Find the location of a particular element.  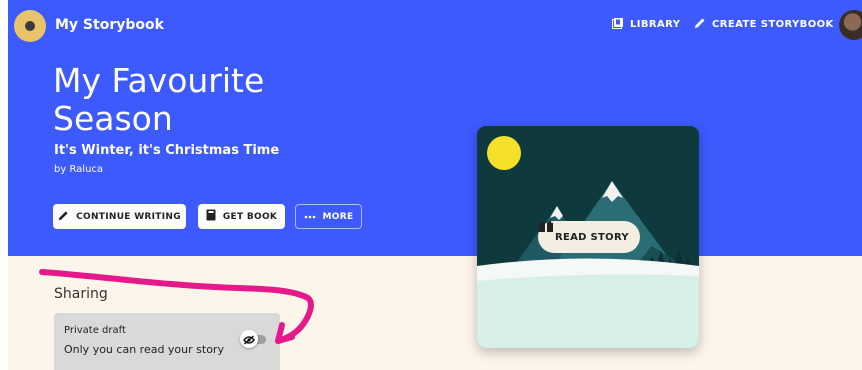

nav-library: LIBRARY is located at coordinates (646, 24).